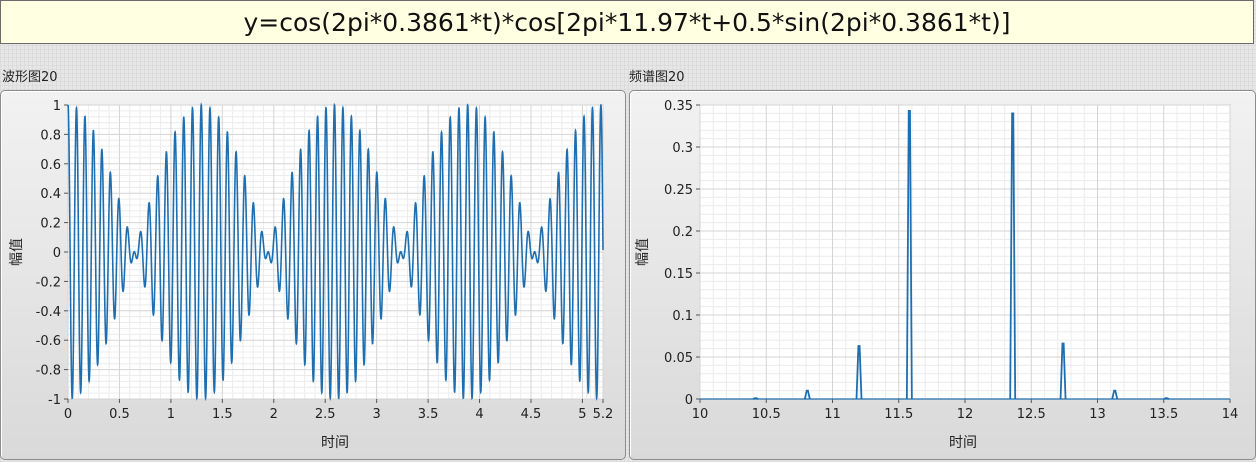 The image size is (1256, 462). I want to click on waveform-x-tick-label: 4.5, so click(531, 414).